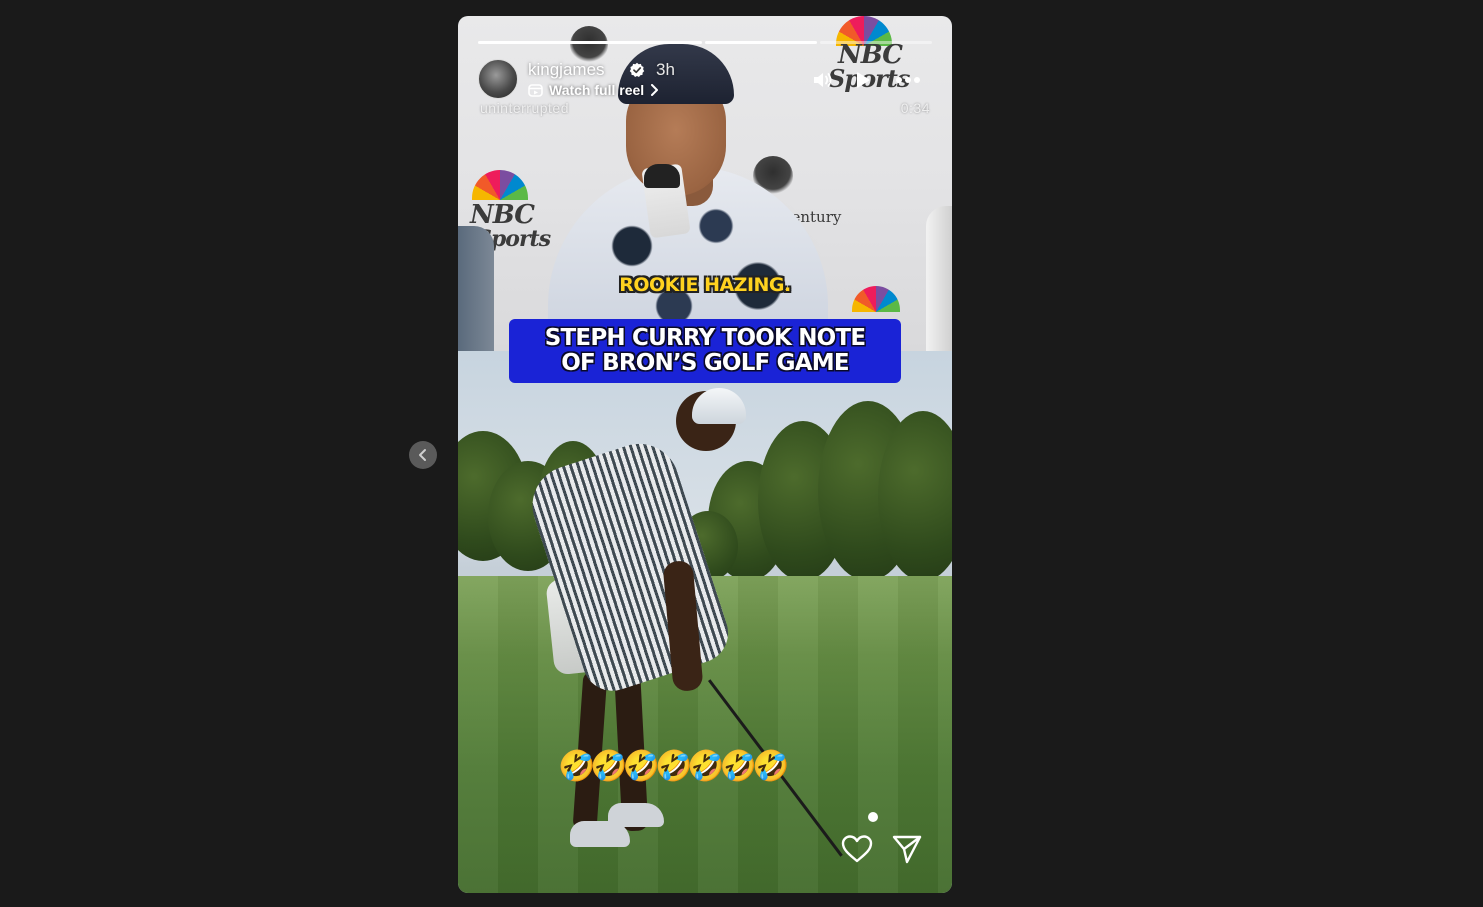 The image size is (1483, 907). I want to click on video-title-line-2: OF BRON’S GOLF GAME, so click(705, 363).